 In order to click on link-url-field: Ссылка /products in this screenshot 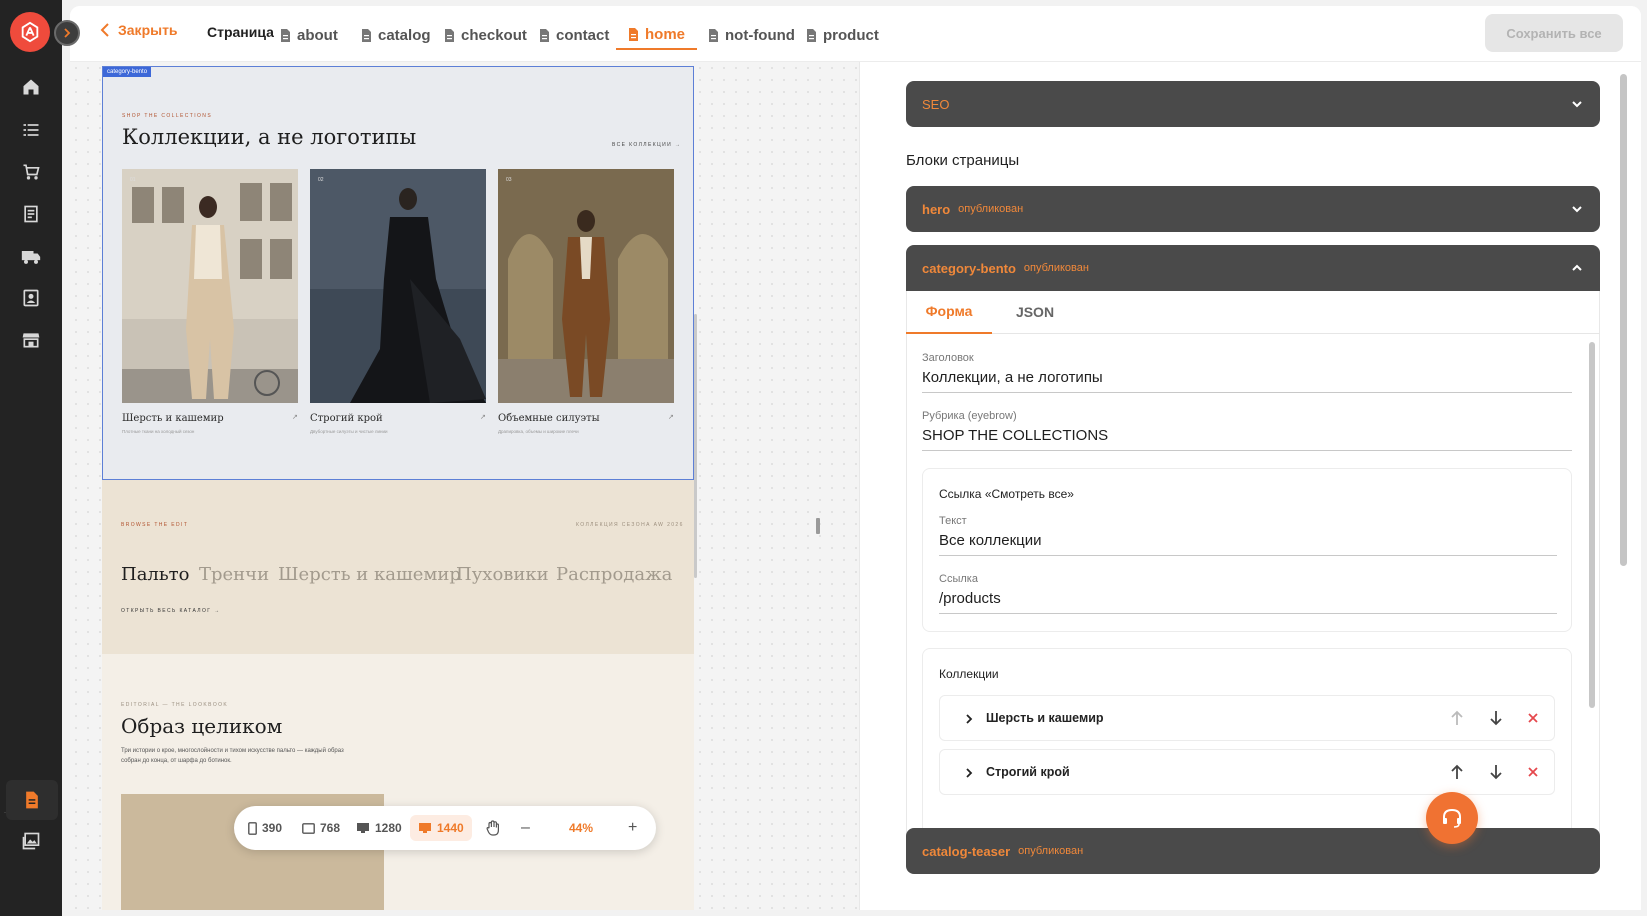, I will do `click(1248, 593)`.